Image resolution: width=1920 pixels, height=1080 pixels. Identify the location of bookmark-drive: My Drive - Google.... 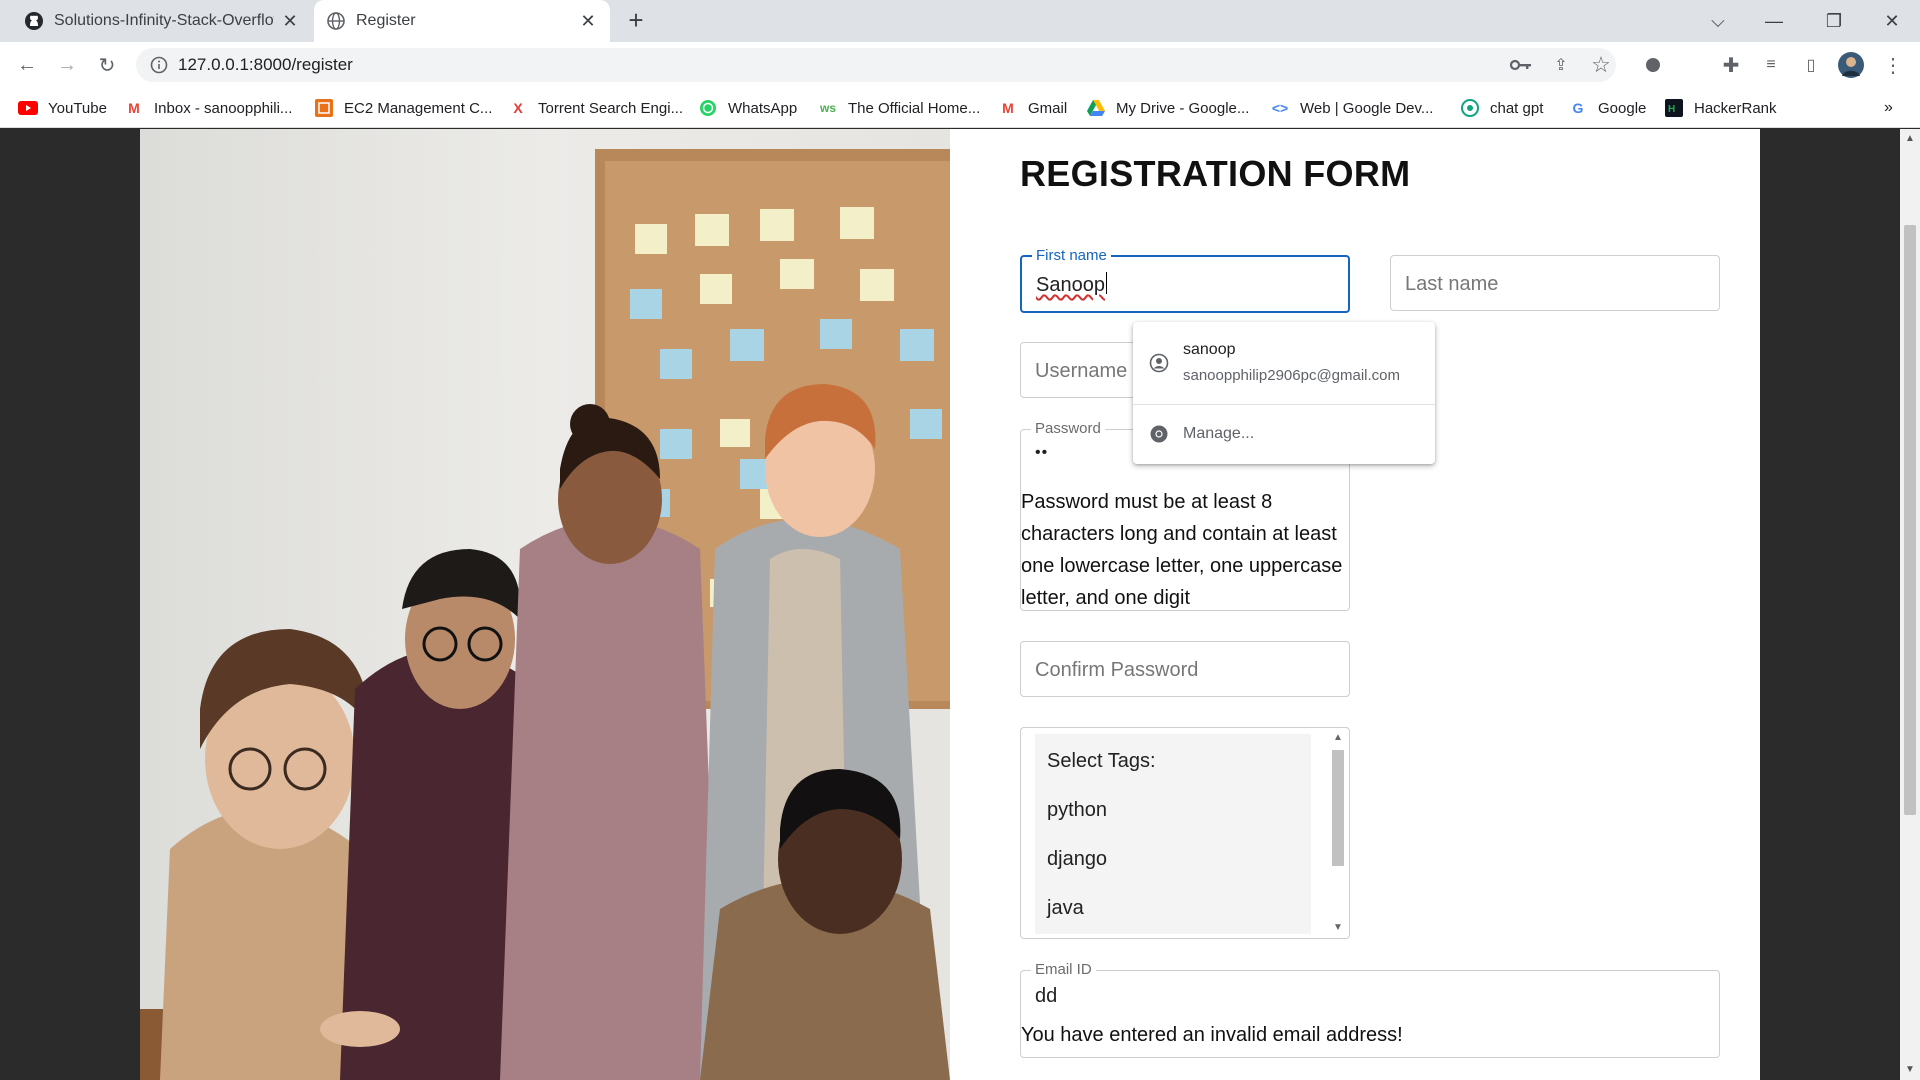
(1167, 108).